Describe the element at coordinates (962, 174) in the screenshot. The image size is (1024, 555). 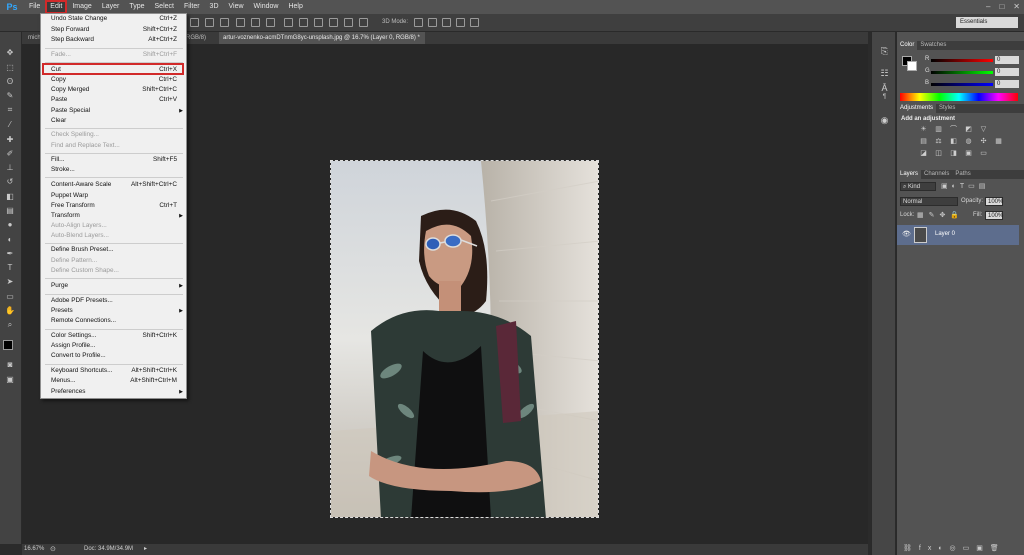
I see `tab-paths: Paths` at that location.